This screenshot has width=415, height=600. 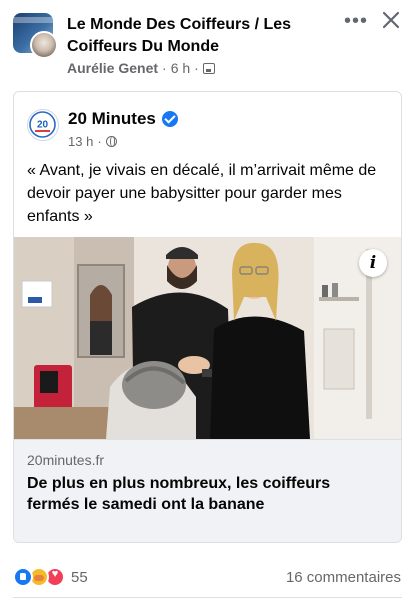 What do you see at coordinates (207, 597) in the screenshot?
I see `divider` at bounding box center [207, 597].